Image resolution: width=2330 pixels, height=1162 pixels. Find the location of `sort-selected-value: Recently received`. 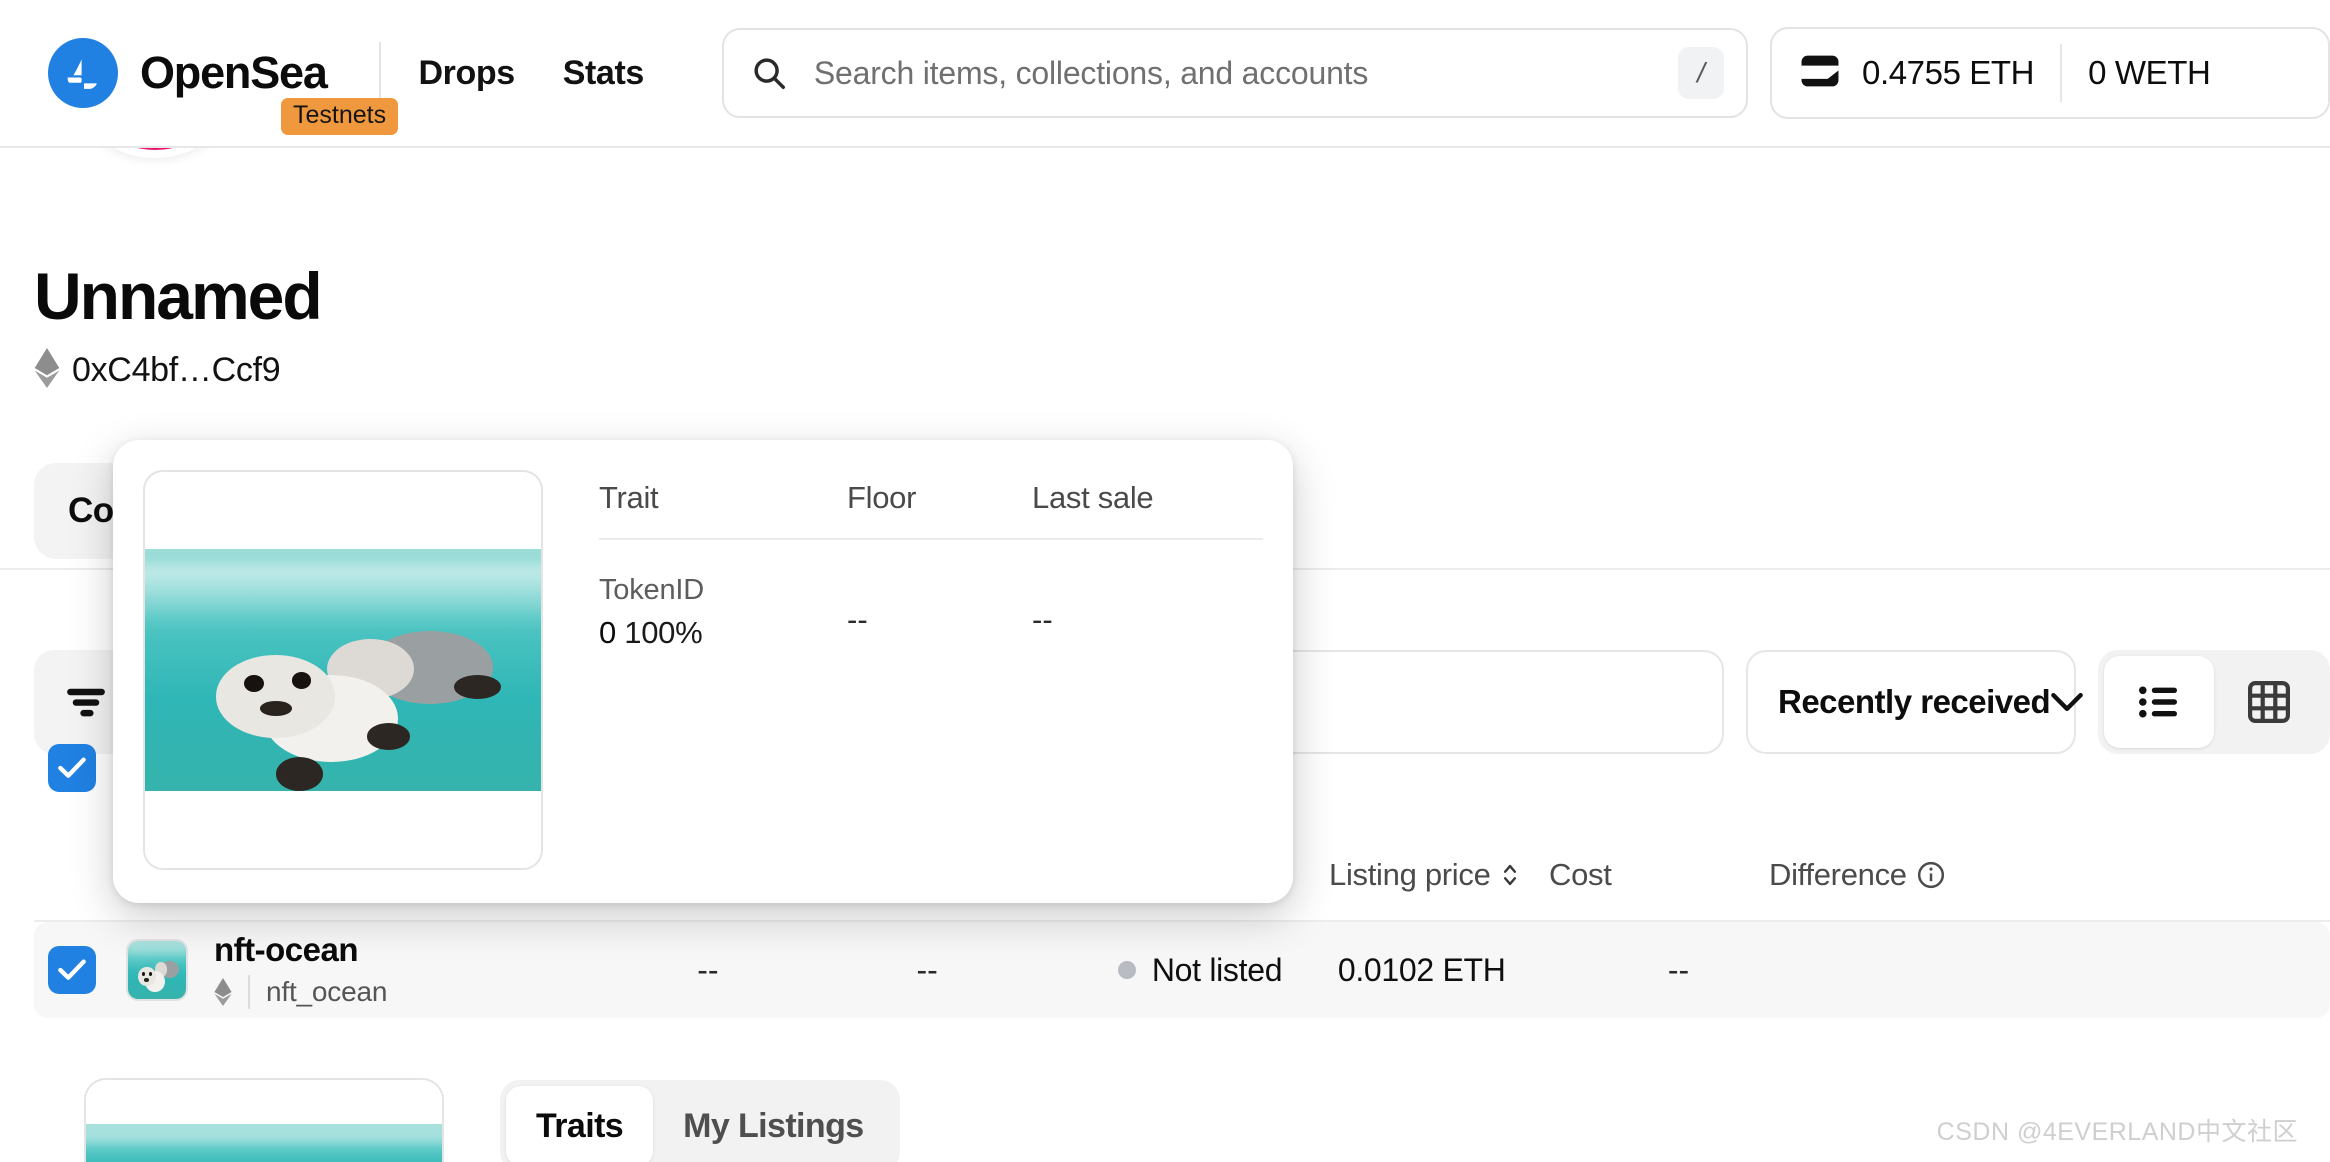

sort-selected-value: Recently received is located at coordinates (1914, 701).